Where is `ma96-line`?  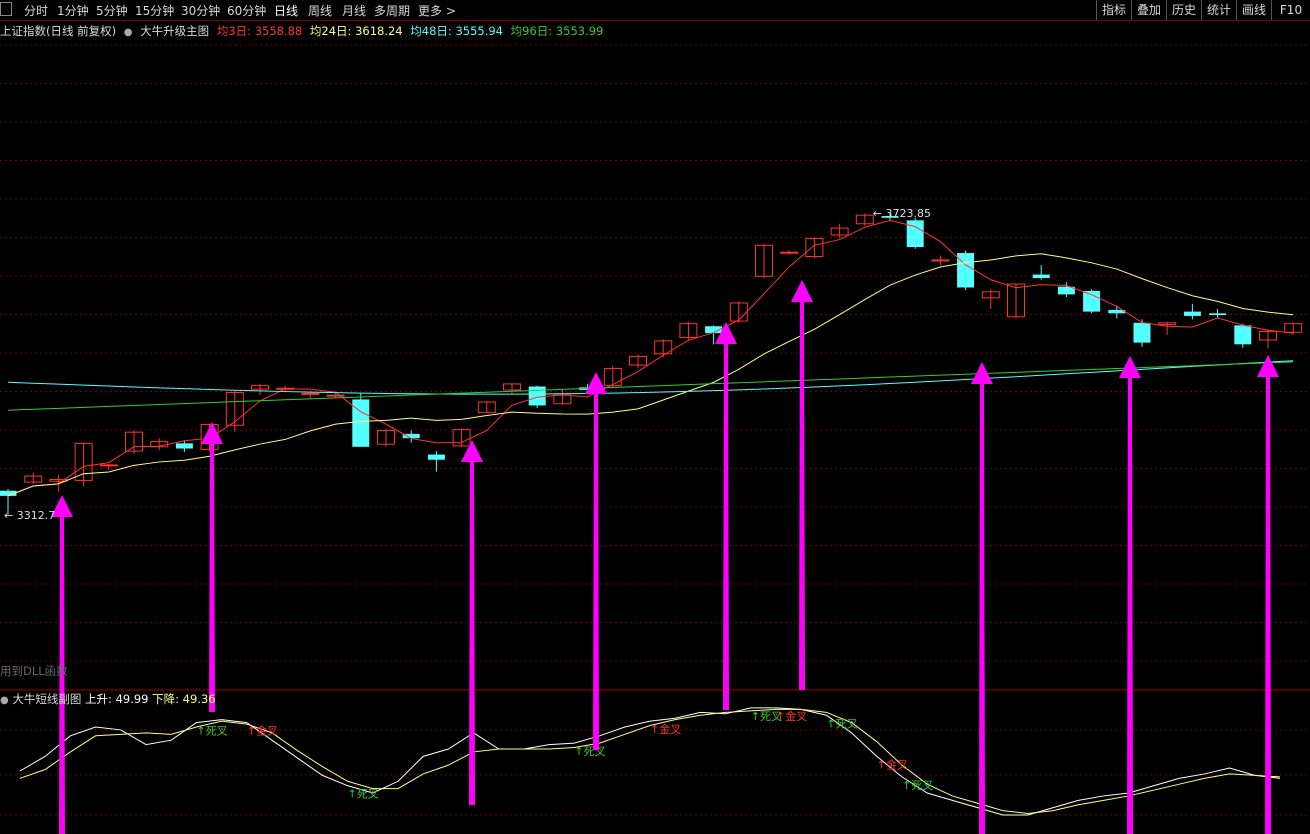
ma96-line is located at coordinates (650, 386).